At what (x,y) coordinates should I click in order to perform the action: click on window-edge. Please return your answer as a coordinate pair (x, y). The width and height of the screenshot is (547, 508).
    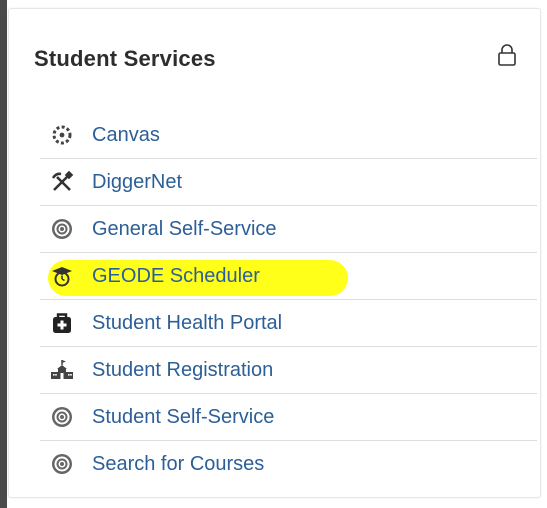
    Looking at the image, I should click on (3, 254).